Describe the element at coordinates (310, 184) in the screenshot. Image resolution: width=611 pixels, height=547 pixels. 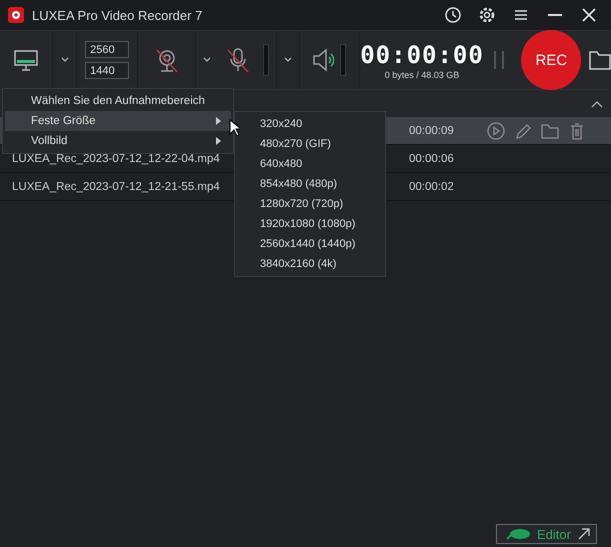
I see `menu-item: 854x480 (480p)` at that location.